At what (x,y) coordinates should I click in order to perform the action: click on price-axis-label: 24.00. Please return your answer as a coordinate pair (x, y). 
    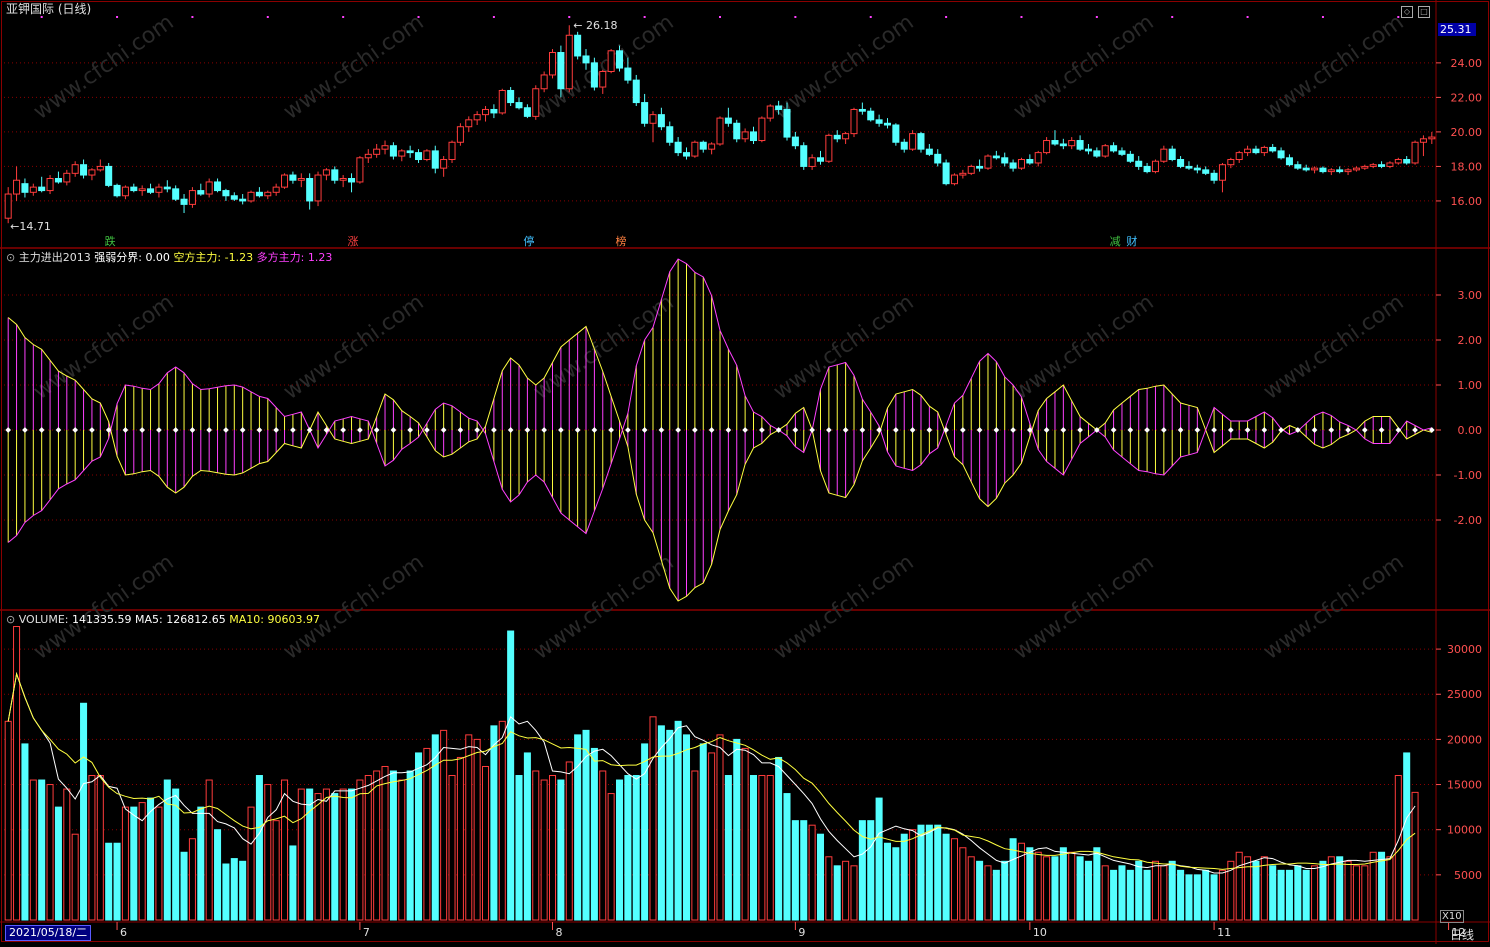
    Looking at the image, I should click on (1467, 63).